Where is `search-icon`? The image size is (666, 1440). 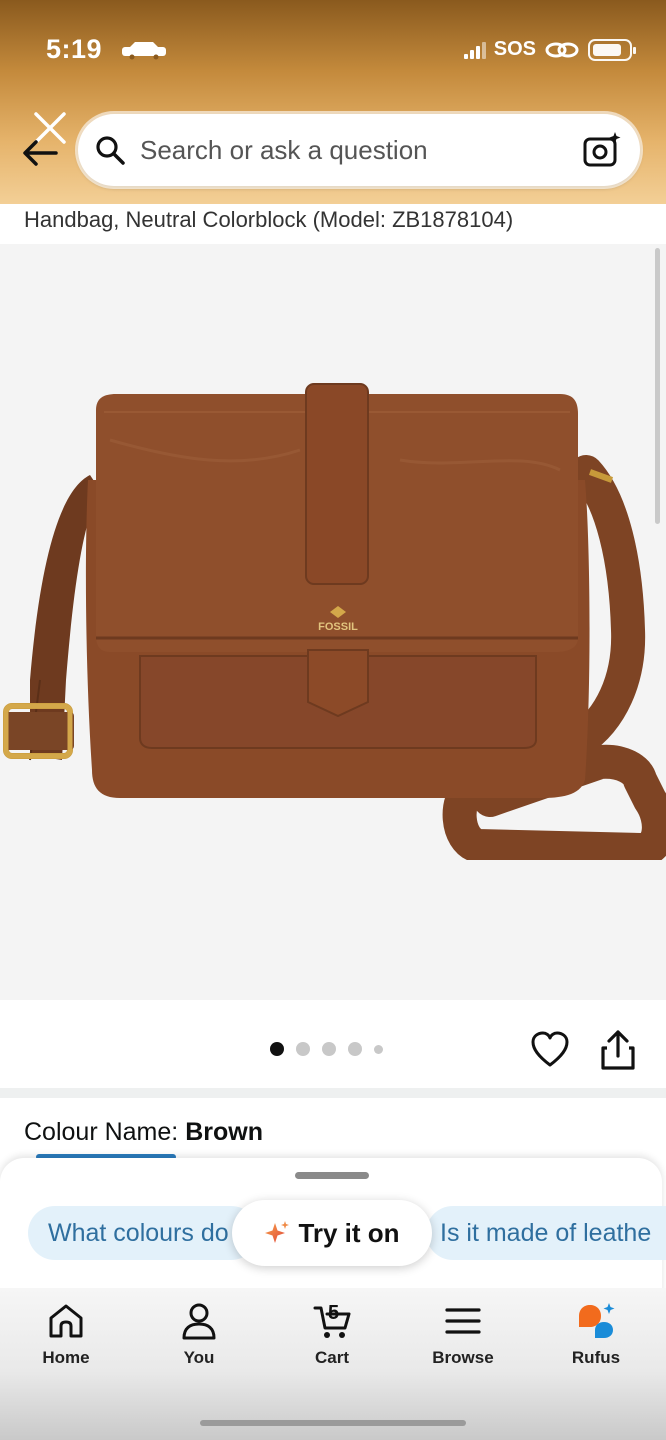 search-icon is located at coordinates (110, 150).